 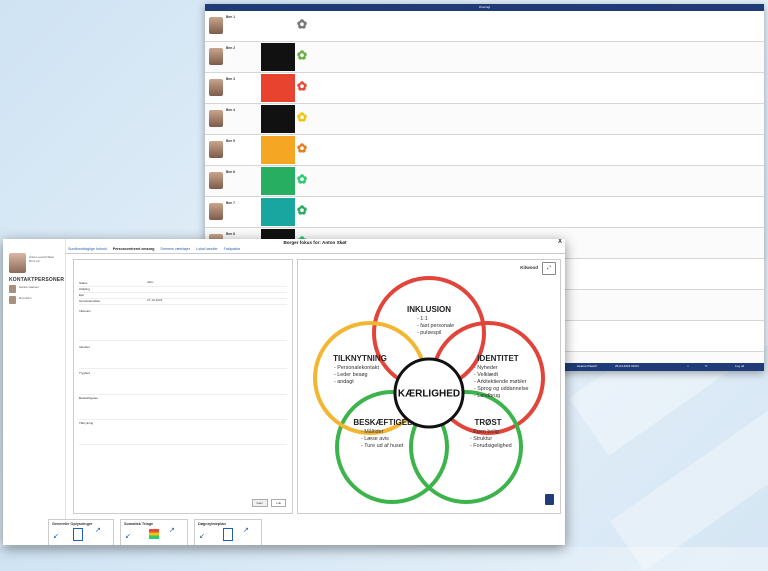 I want to click on petal-item: - Måltider, so click(x=372, y=431).